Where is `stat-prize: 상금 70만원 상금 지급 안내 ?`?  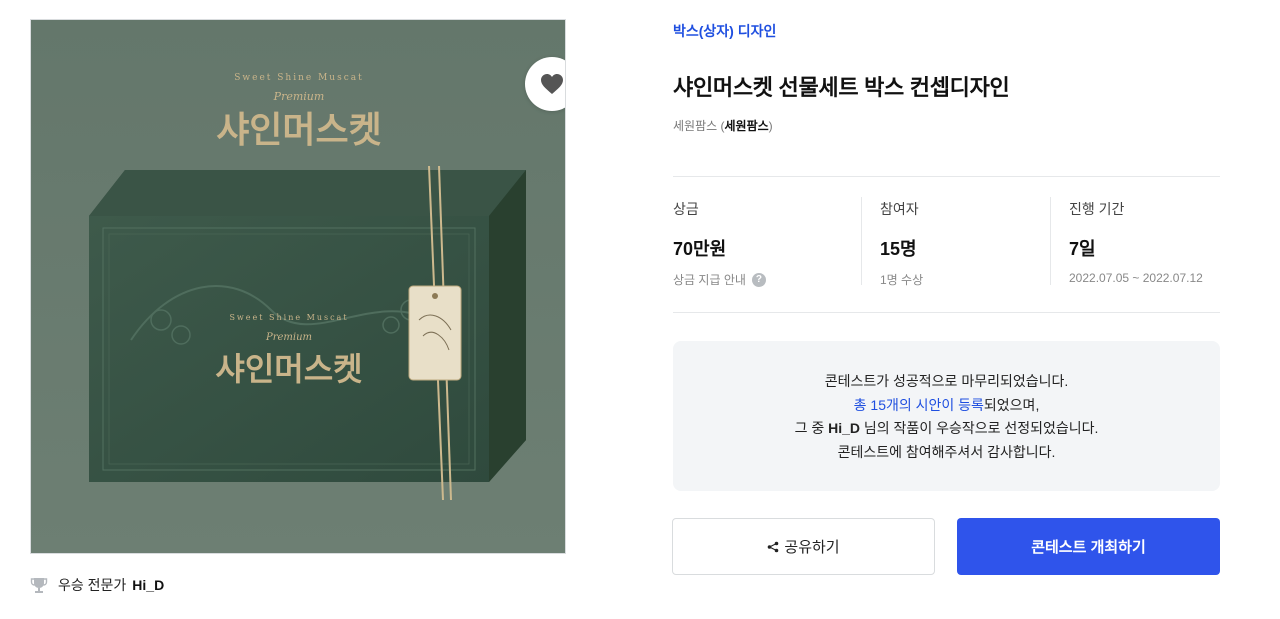
stat-prize: 상금 70만원 상금 지급 안내 ? is located at coordinates (767, 244).